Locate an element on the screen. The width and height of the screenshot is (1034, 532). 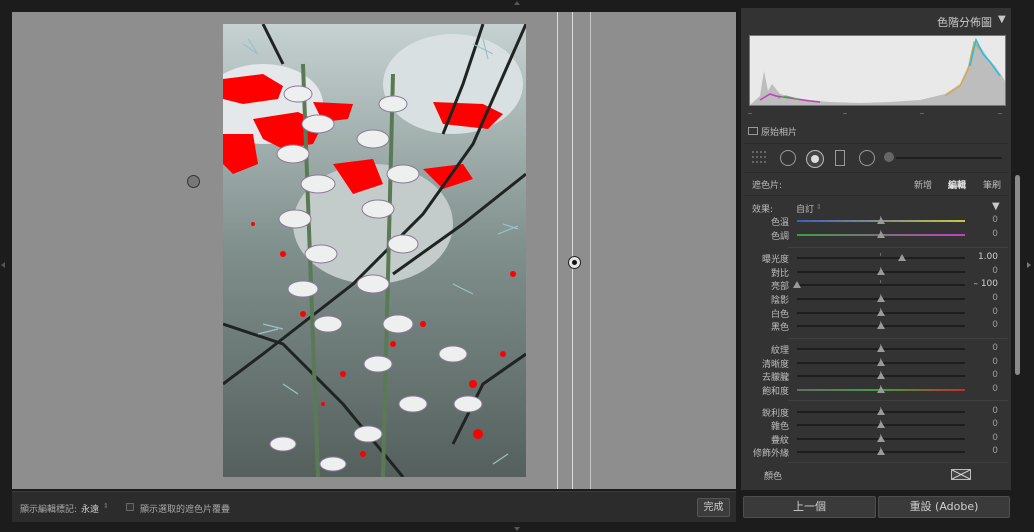
moire-value: 0 is located at coordinates (984, 438).